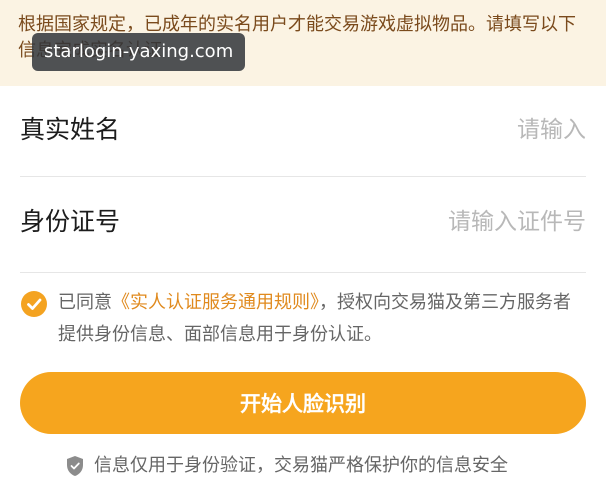  I want to click on shield-icon, so click(75, 466).